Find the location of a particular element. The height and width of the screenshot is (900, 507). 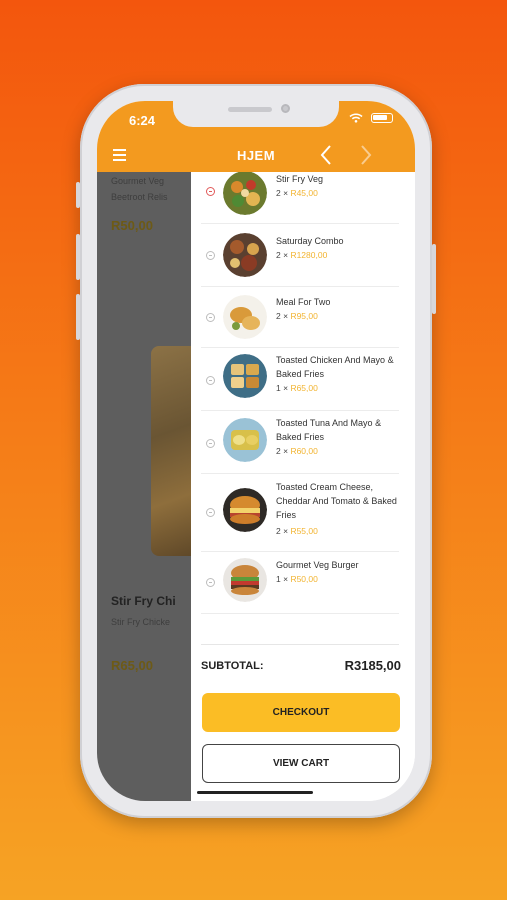

speaker is located at coordinates (250, 109).